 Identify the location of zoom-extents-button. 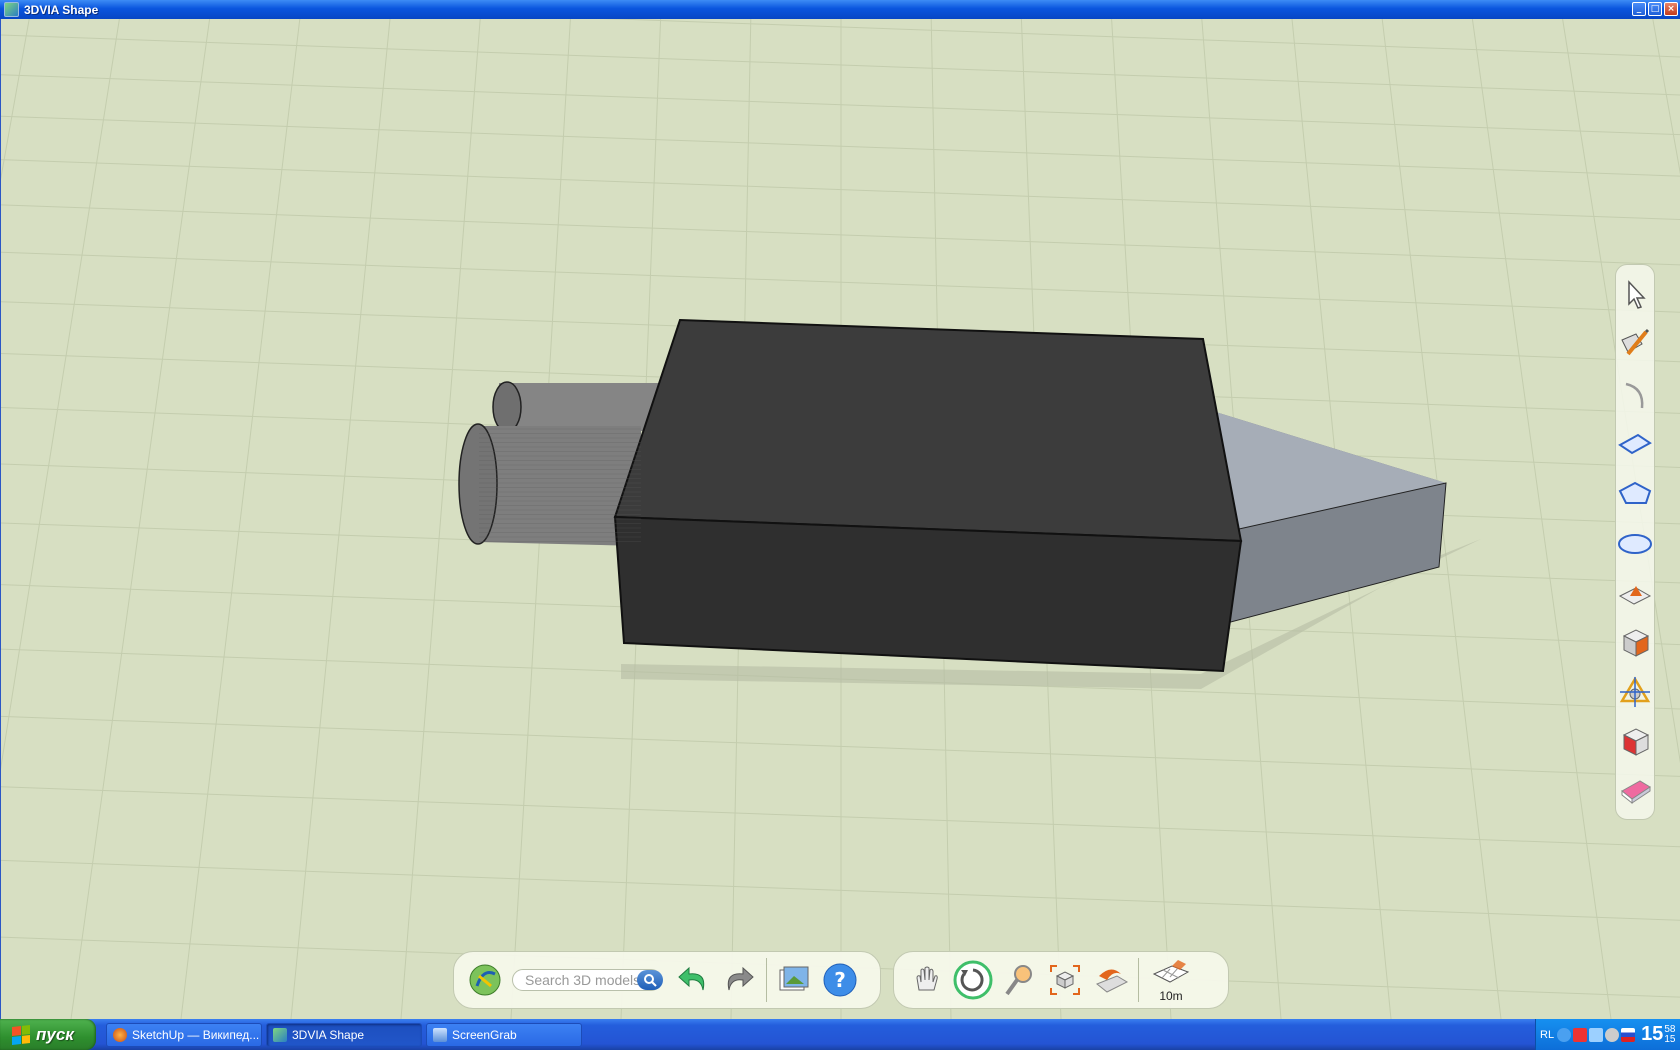
(1065, 980).